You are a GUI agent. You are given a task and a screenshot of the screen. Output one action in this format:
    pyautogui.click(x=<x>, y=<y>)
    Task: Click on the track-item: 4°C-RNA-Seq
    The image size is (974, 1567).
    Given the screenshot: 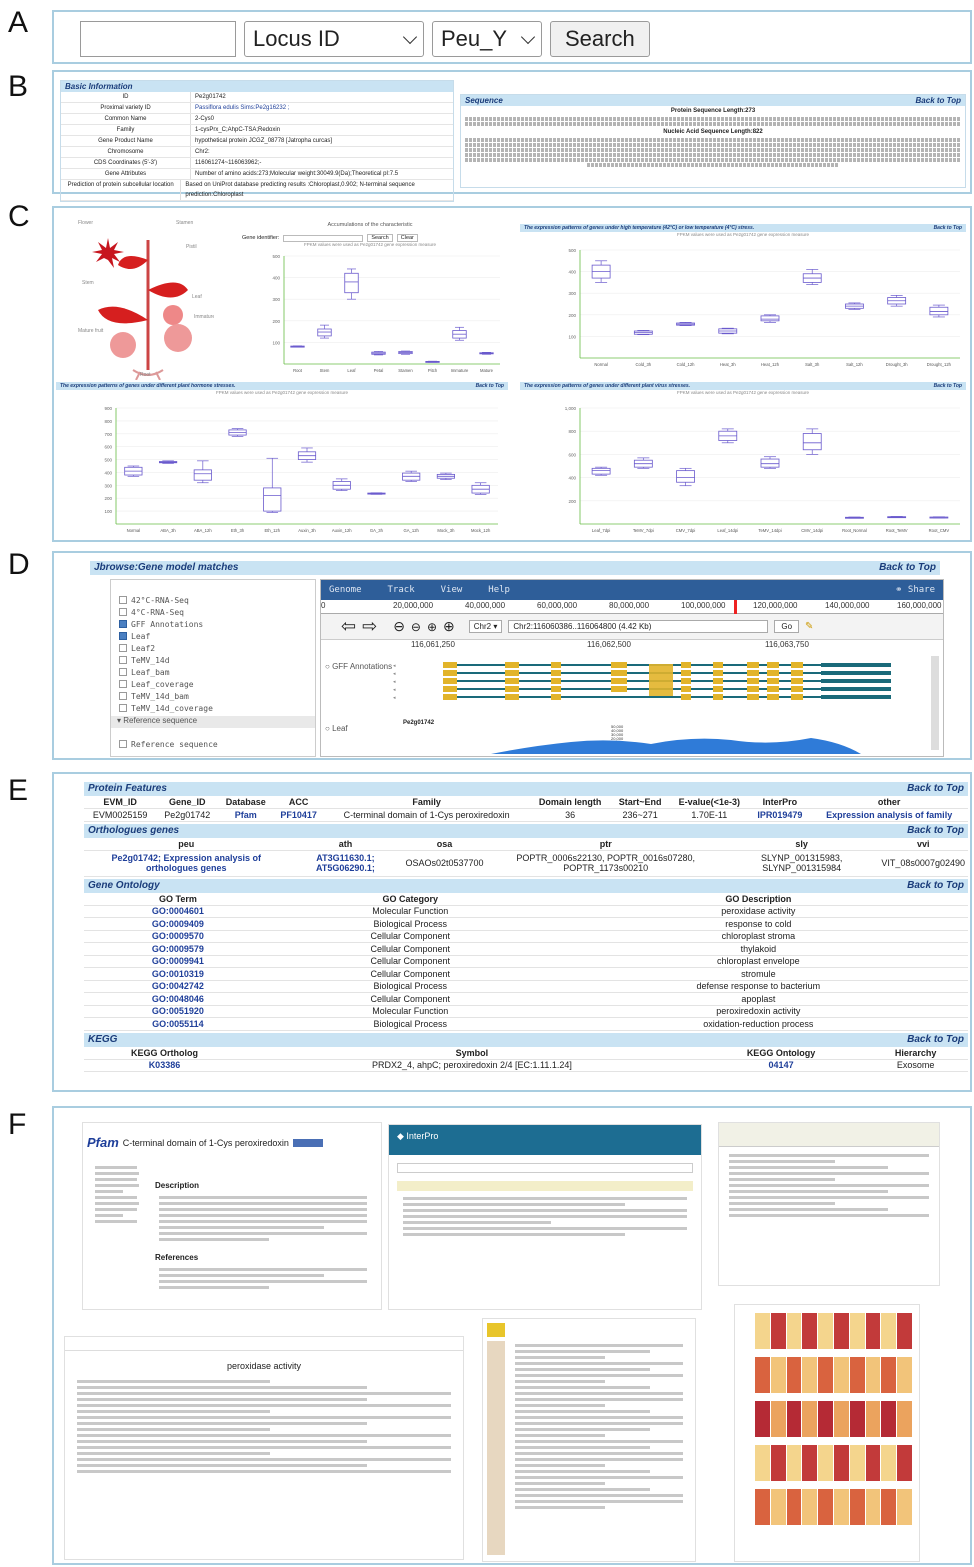 What is the action you would take?
    pyautogui.click(x=217, y=612)
    